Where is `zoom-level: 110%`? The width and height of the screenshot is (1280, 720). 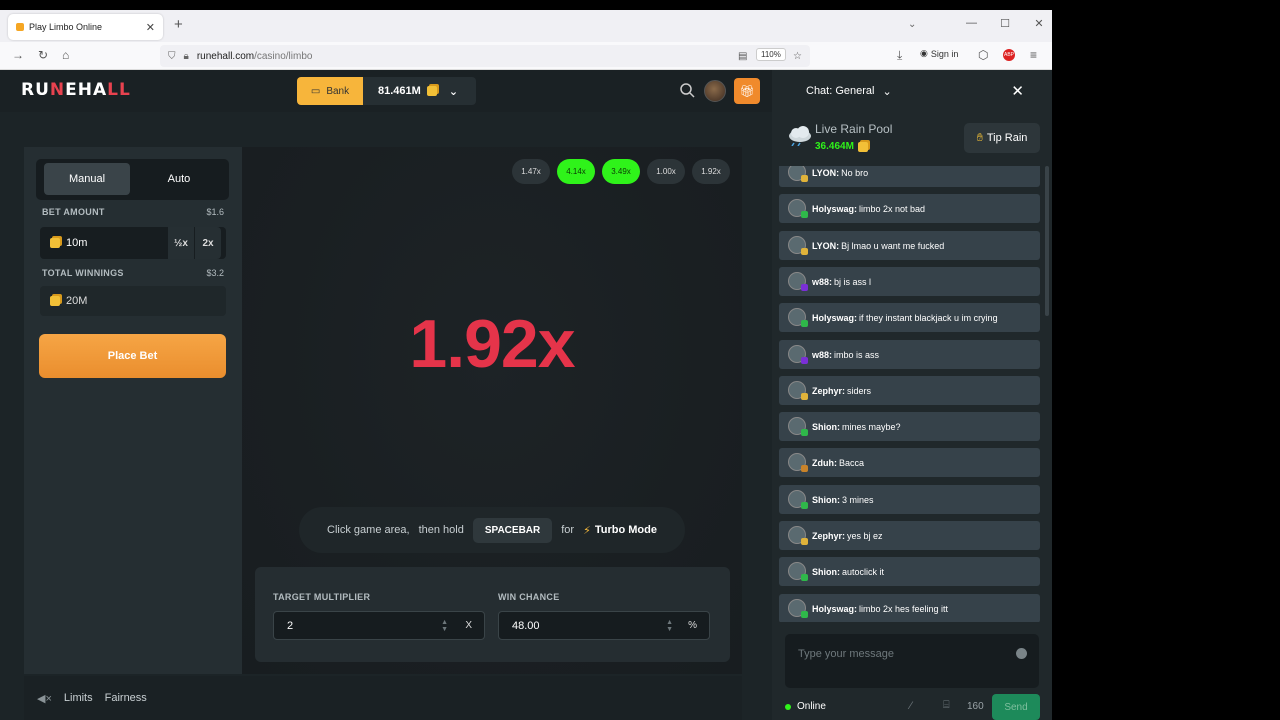
zoom-level: 110% is located at coordinates (771, 54).